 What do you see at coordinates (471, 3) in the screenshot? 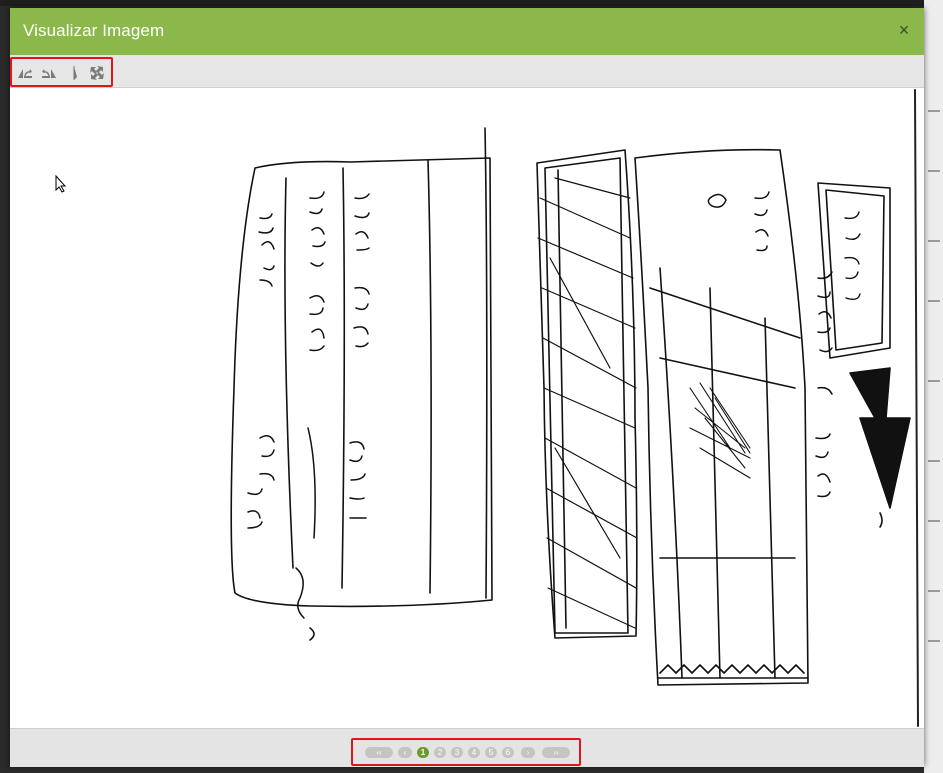
I see `background-top-bar` at bounding box center [471, 3].